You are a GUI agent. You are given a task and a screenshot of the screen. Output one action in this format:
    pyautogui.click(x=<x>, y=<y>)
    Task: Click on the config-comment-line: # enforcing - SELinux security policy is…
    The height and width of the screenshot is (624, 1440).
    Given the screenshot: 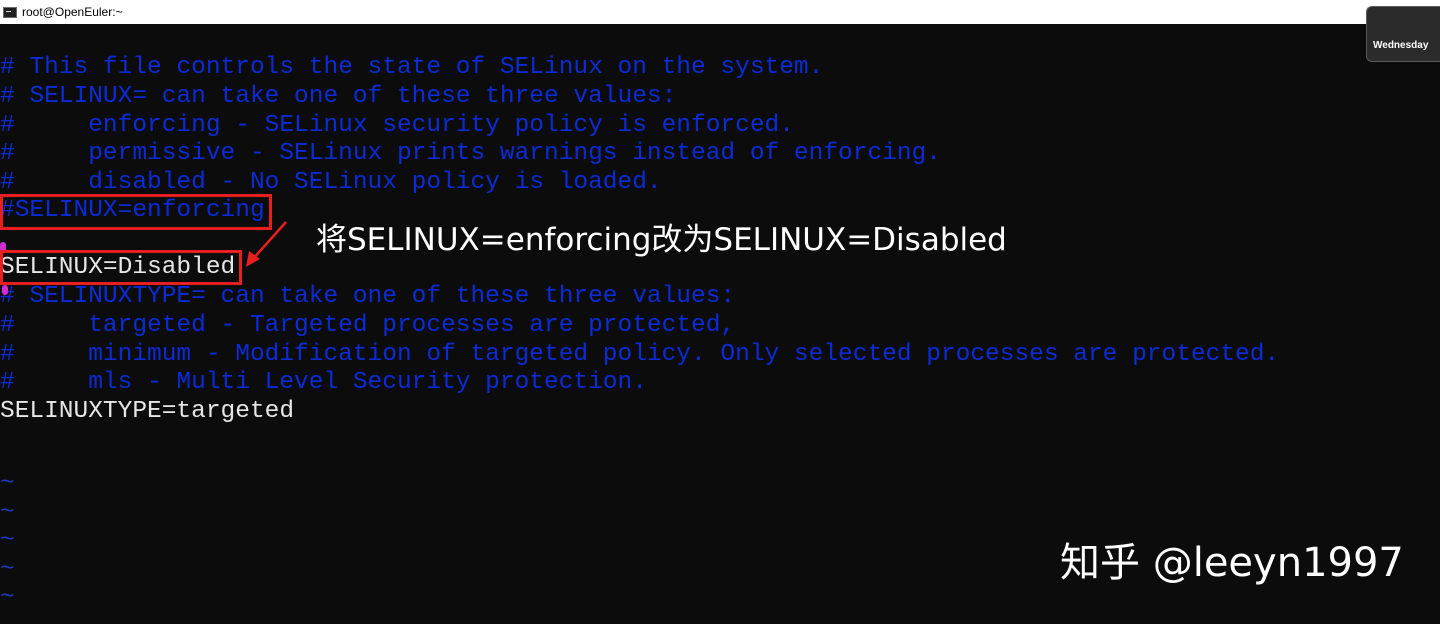 What is the action you would take?
    pyautogui.click(x=397, y=125)
    